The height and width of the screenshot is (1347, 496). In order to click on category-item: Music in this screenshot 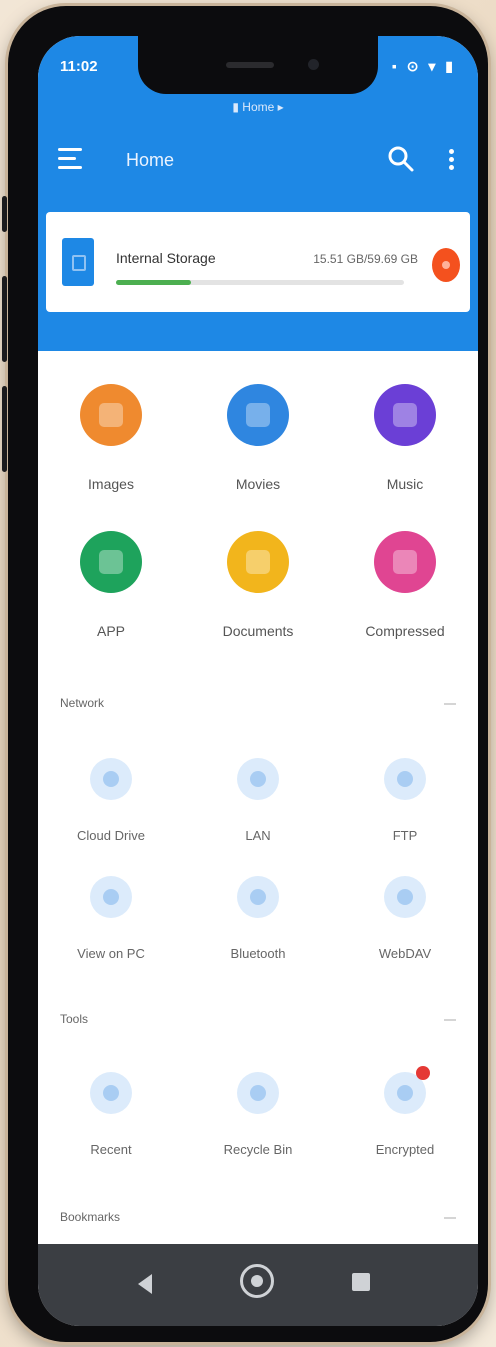, I will do `click(405, 438)`.